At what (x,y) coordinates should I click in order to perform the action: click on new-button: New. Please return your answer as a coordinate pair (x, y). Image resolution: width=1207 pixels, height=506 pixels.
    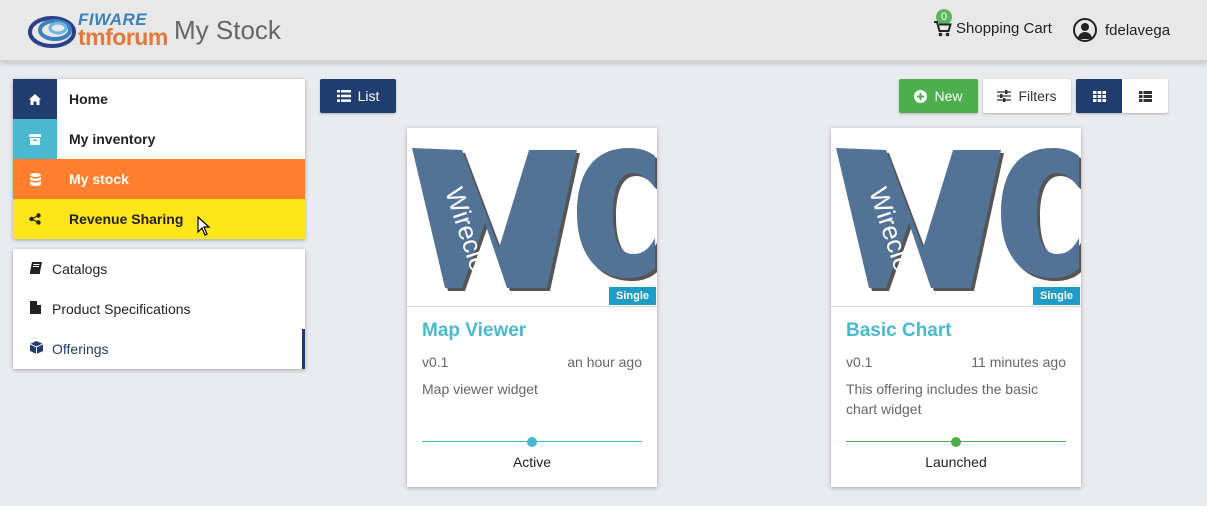
    Looking at the image, I should click on (938, 96).